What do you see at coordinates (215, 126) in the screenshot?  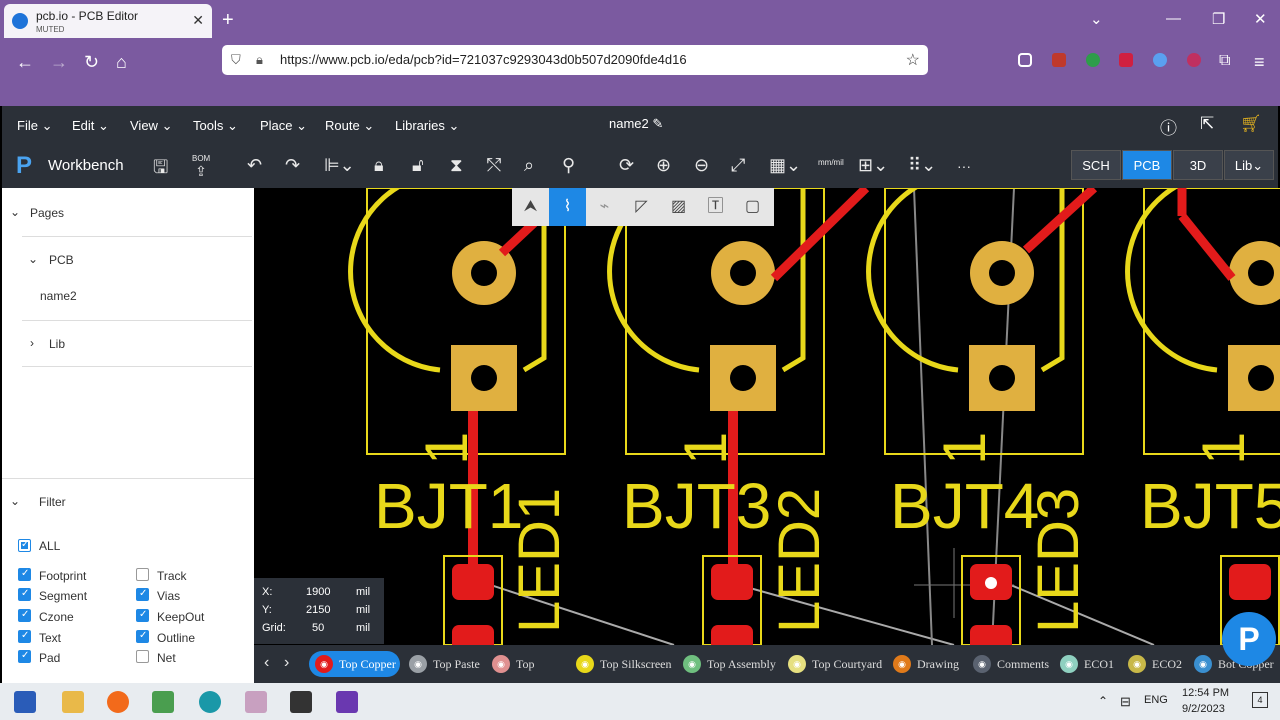 I see `menu-tools: Tools ⌄` at bounding box center [215, 126].